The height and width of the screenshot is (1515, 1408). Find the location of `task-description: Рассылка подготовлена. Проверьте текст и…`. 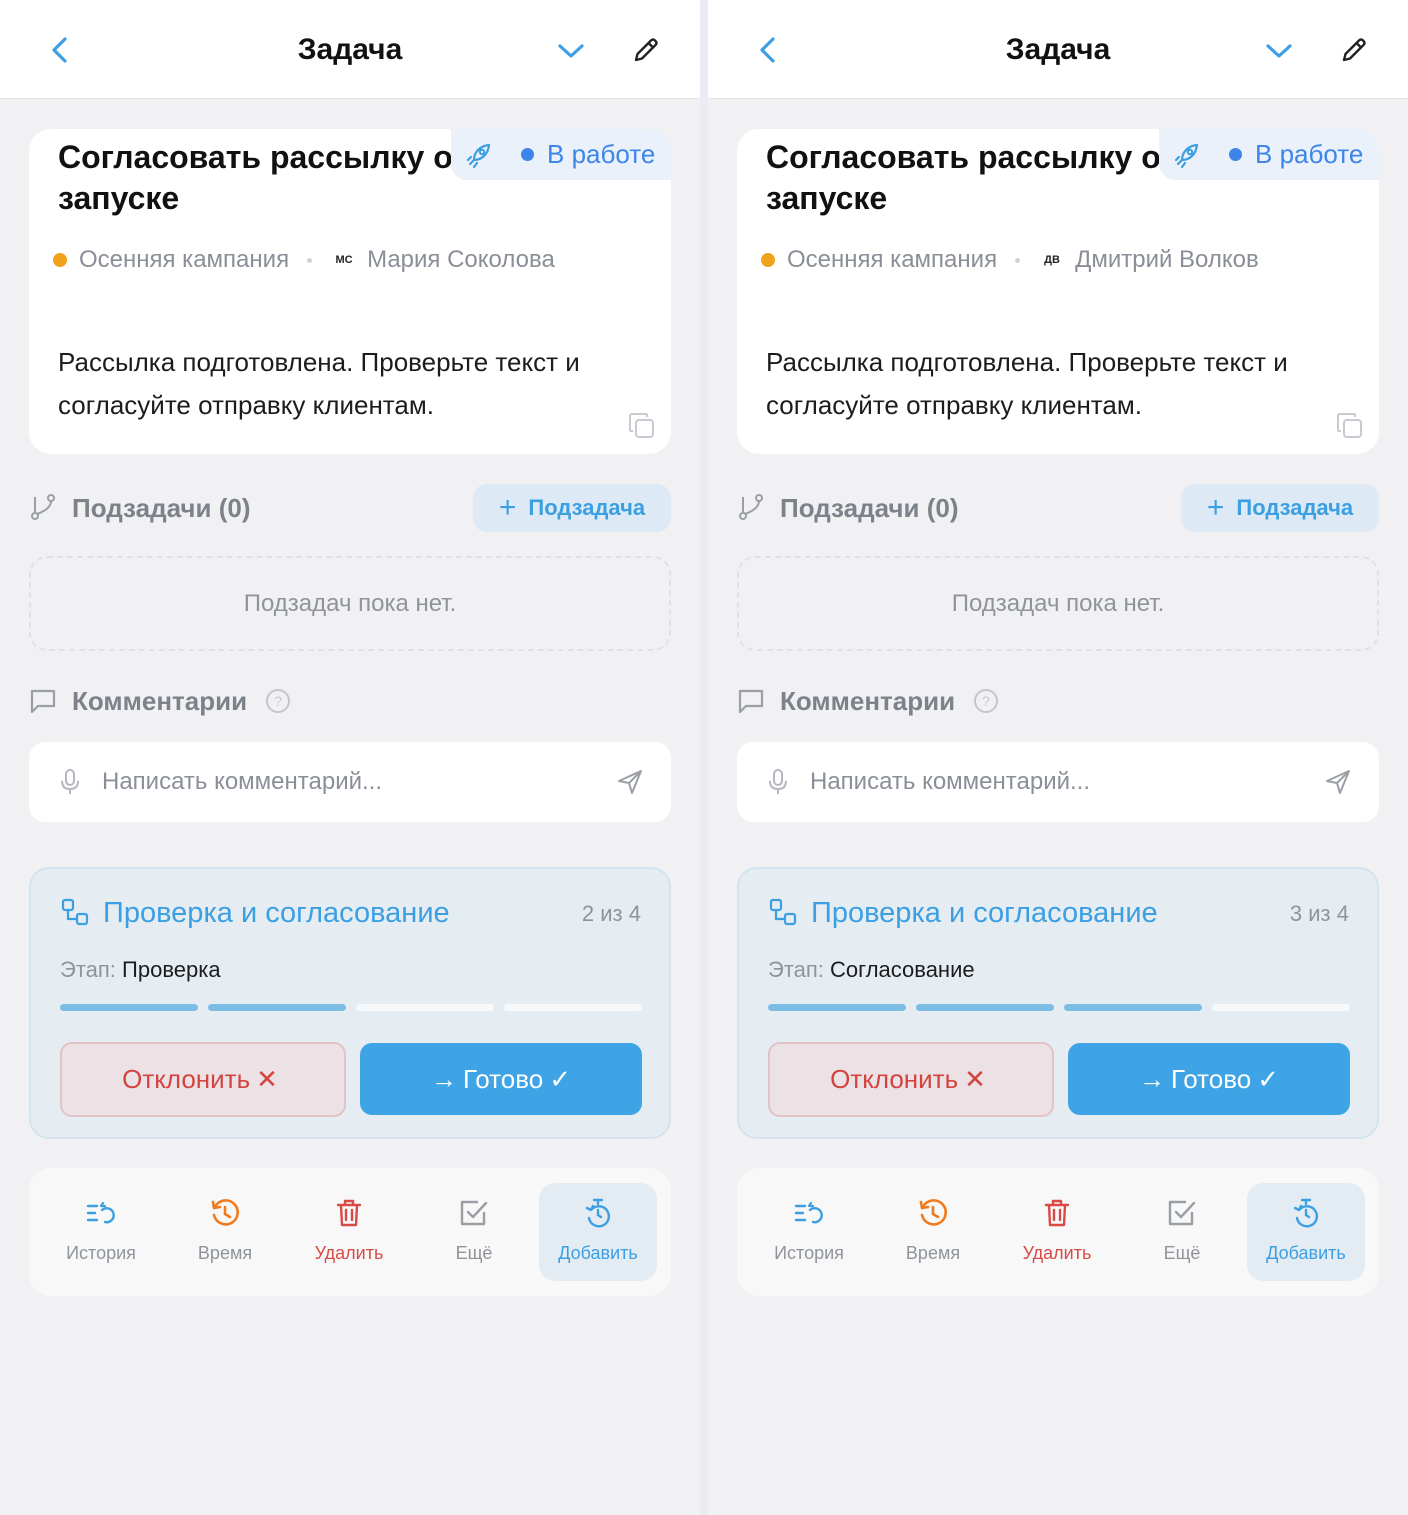

task-description: Рассылка подготовлена. Проверьте текст и… is located at coordinates (1027, 383).